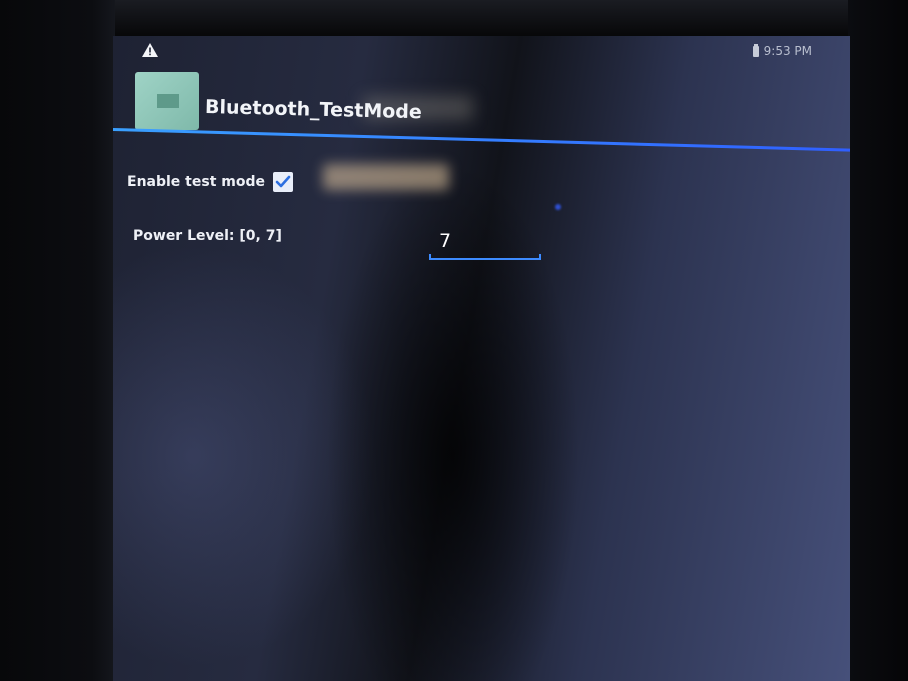 The image size is (908, 681). I want to click on enable-test-mode-row: Enable test mode, so click(210, 182).